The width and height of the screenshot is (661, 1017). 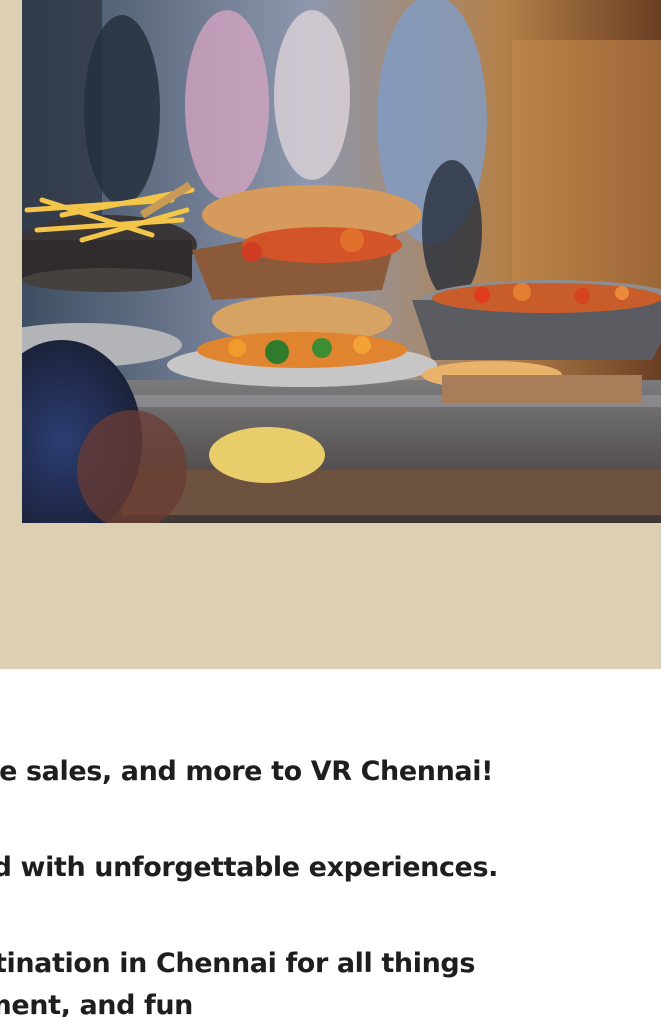 What do you see at coordinates (96, 1003) in the screenshot?
I see `intro-line-4: ment, and fun` at bounding box center [96, 1003].